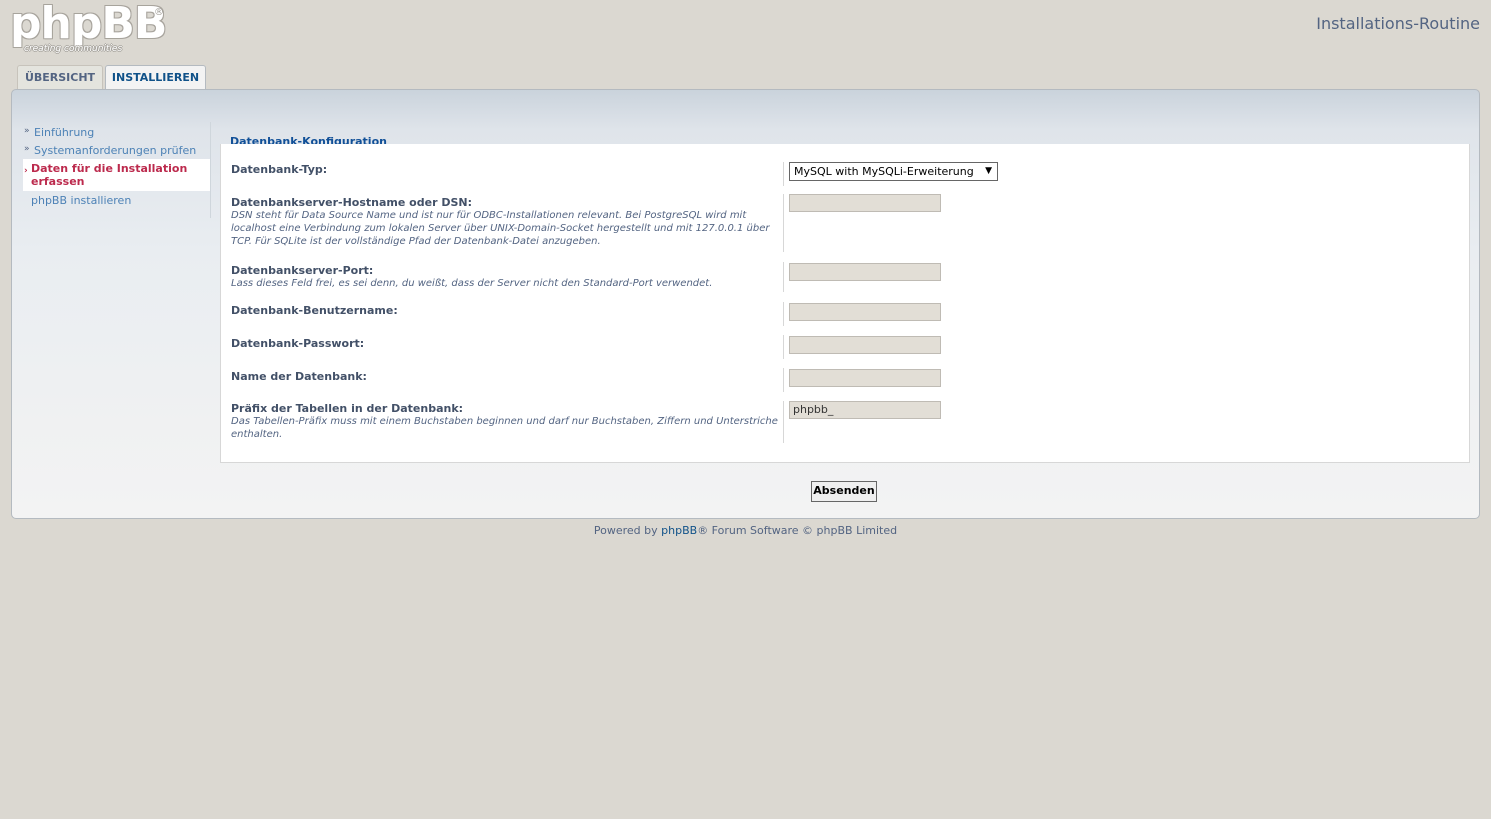 The image size is (1491, 819). I want to click on logo: phpBB ® creating communities, so click(88, 28).